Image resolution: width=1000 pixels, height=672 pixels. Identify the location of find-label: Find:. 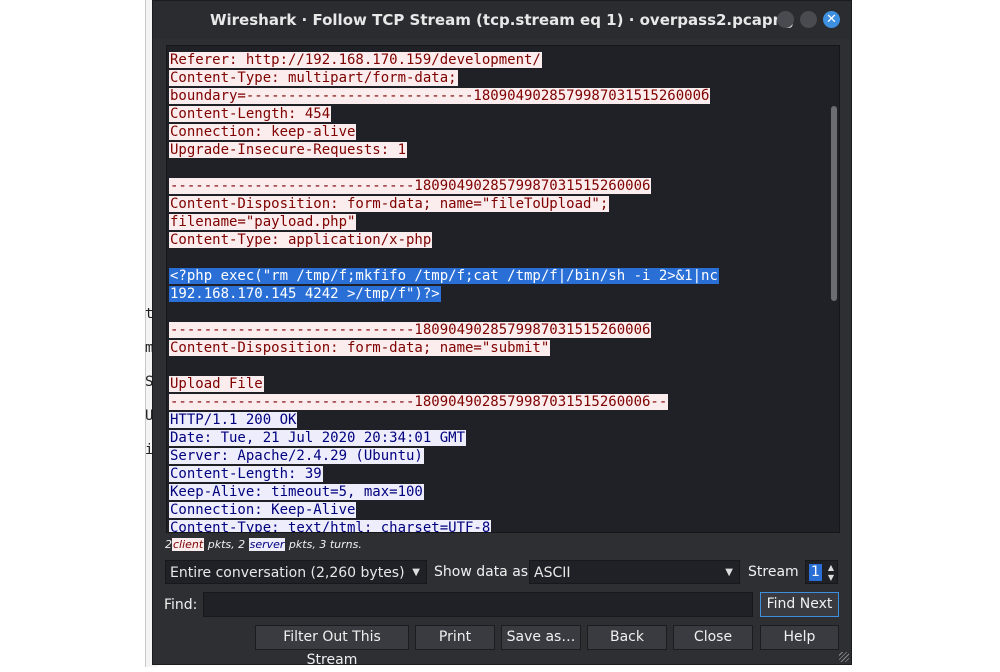
(181, 605).